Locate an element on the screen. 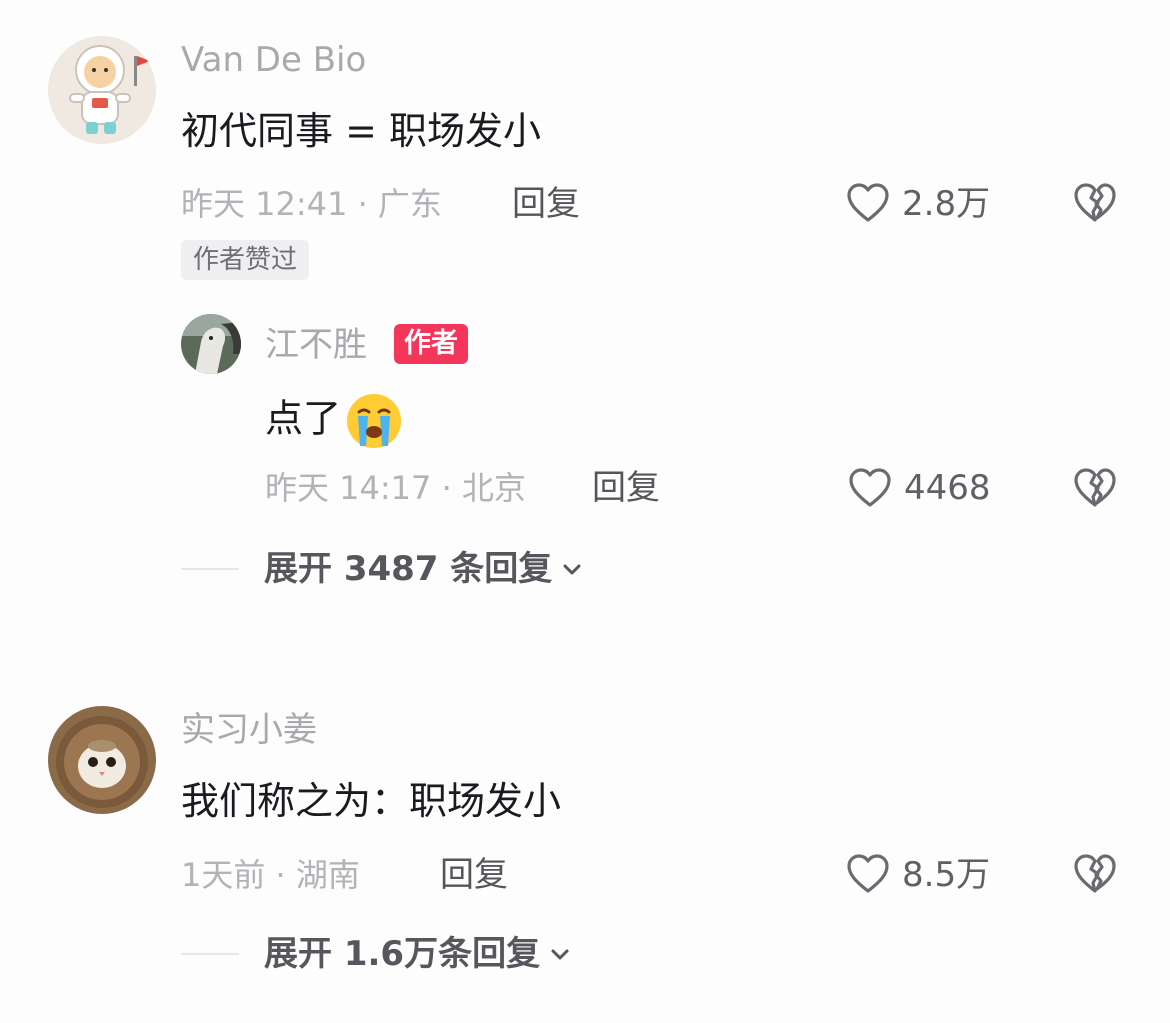  comment-text: 我们称之为：职场发小 is located at coordinates (371, 801).